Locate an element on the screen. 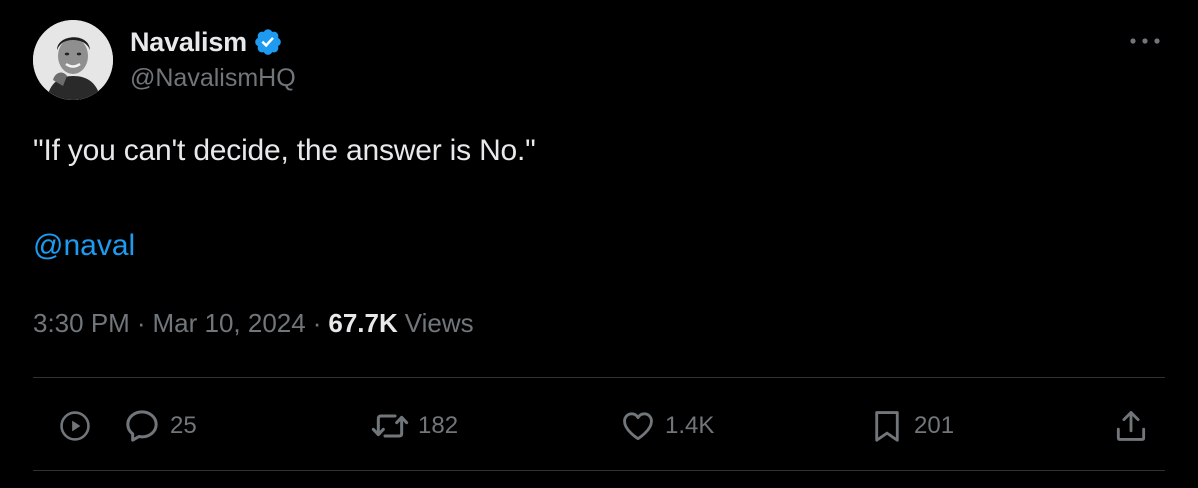  tweet-mention-link: @naval is located at coordinates (84, 246).